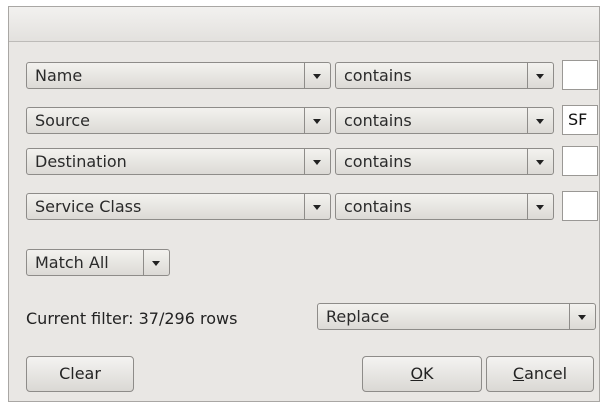 Image resolution: width=608 pixels, height=411 pixels. What do you see at coordinates (378, 75) in the screenshot?
I see `filter-operator-label-1: contains` at bounding box center [378, 75].